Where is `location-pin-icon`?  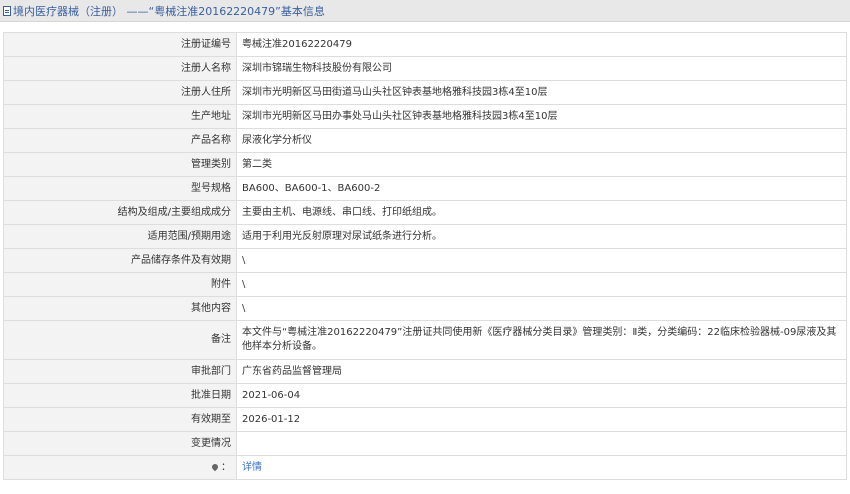
location-pin-icon is located at coordinates (215, 466).